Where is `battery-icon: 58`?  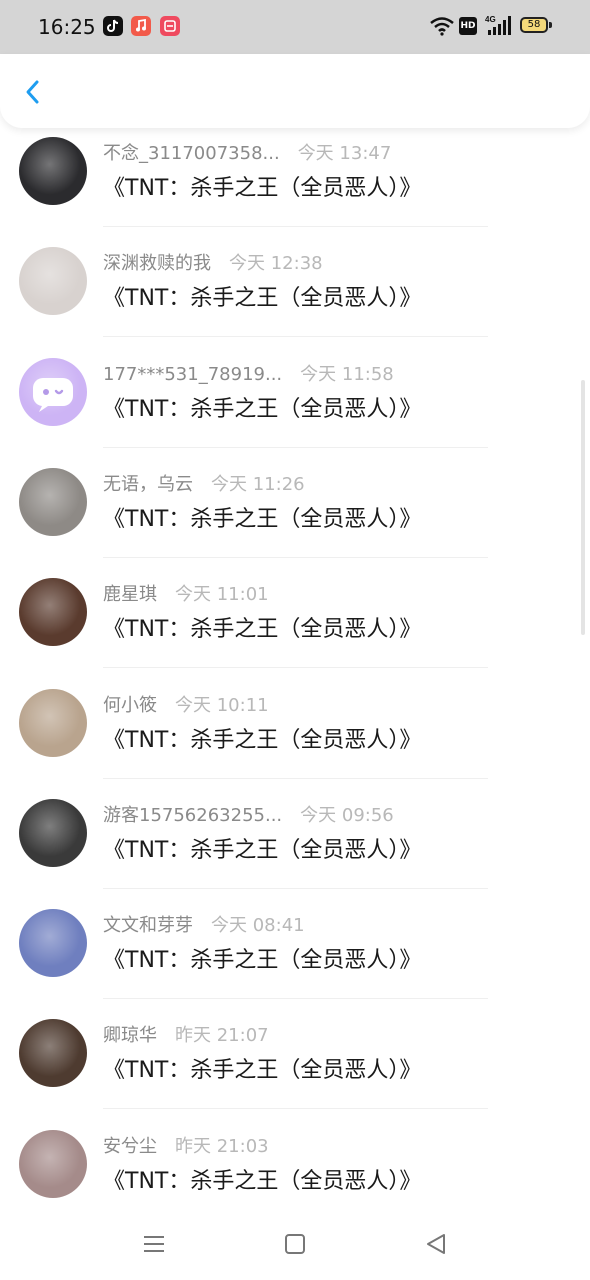 battery-icon: 58 is located at coordinates (534, 25).